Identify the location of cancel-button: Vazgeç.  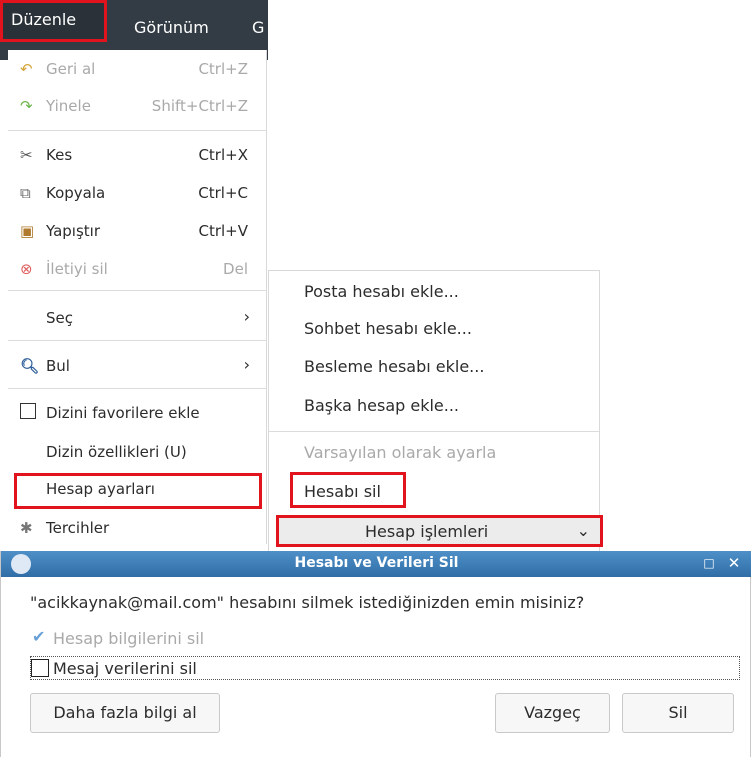
(552, 713).